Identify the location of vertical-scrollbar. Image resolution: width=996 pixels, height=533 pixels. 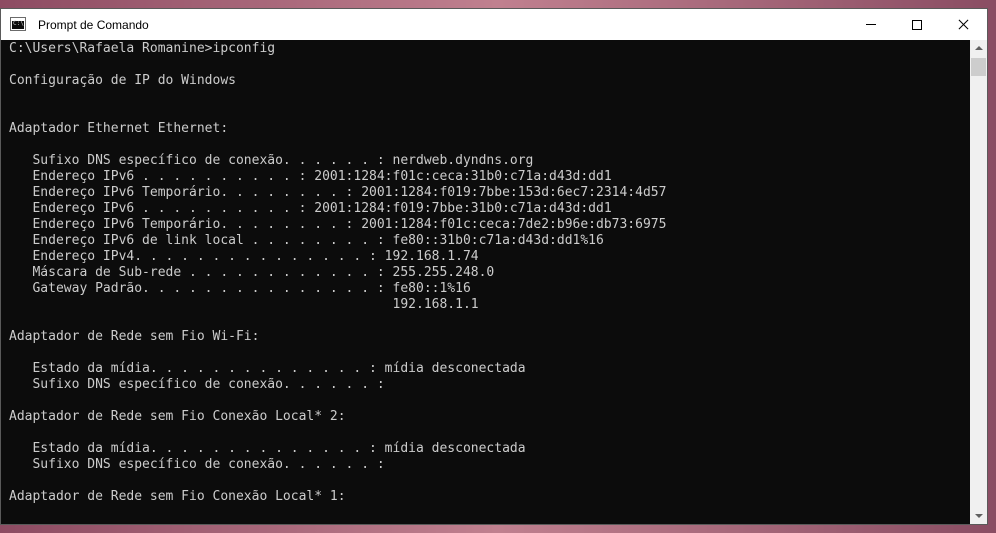
(978, 282).